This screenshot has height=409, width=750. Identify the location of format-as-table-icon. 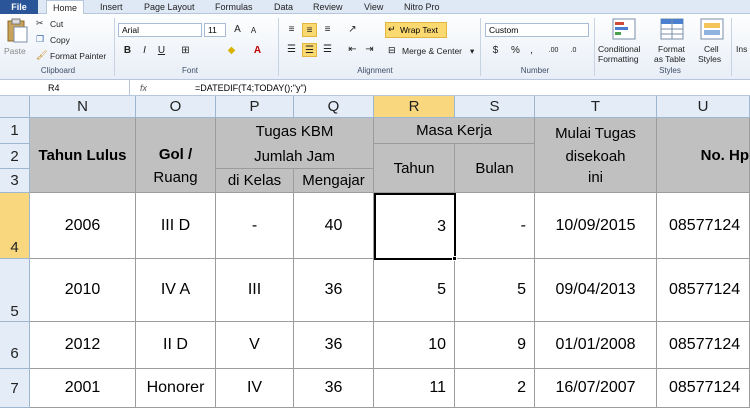
(672, 29).